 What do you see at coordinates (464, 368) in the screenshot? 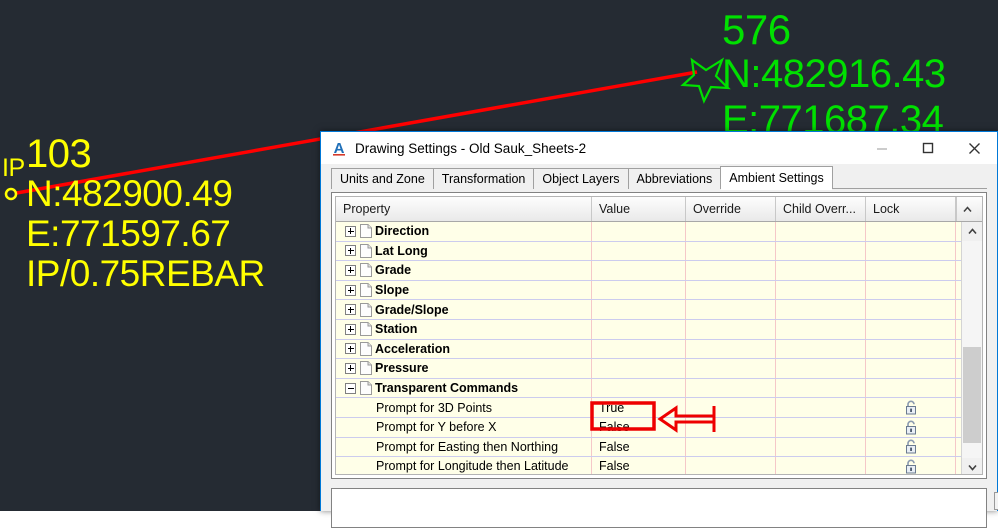
I see `cell-property: Pressure` at bounding box center [464, 368].